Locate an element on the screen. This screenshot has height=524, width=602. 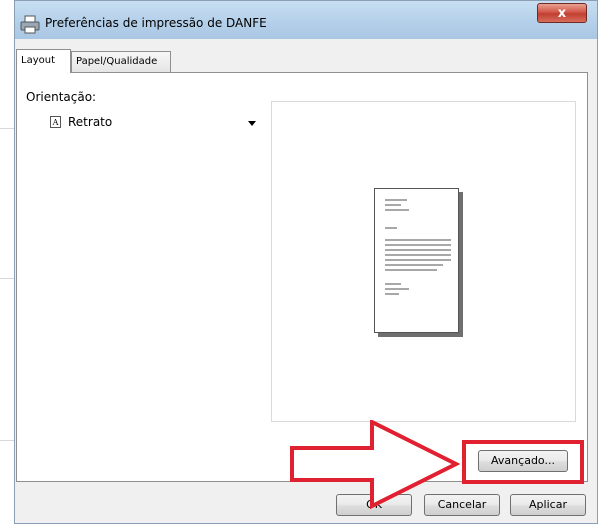
window-title: Preferências de impressão de DANFE is located at coordinates (156, 23).